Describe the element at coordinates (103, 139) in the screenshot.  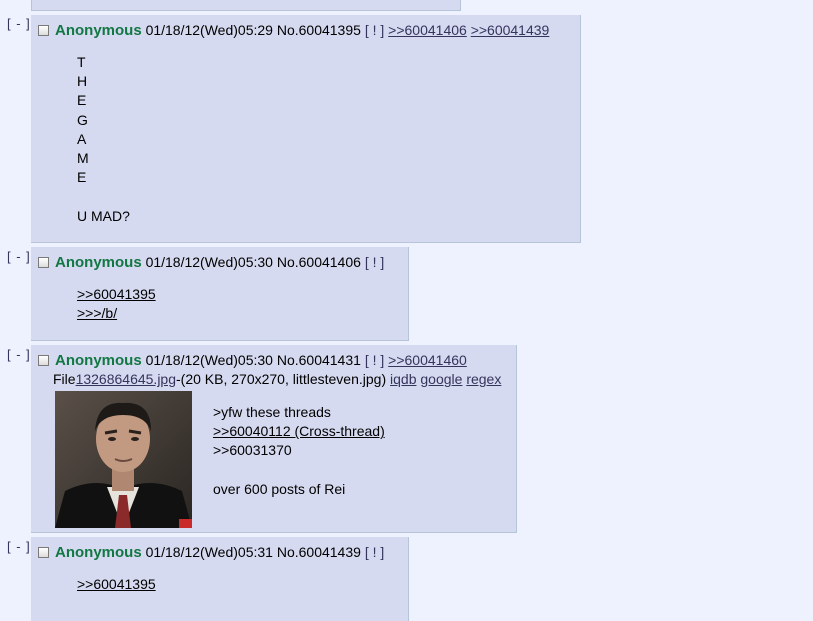
I see `post-message: T H E G A M E U MAD?` at that location.